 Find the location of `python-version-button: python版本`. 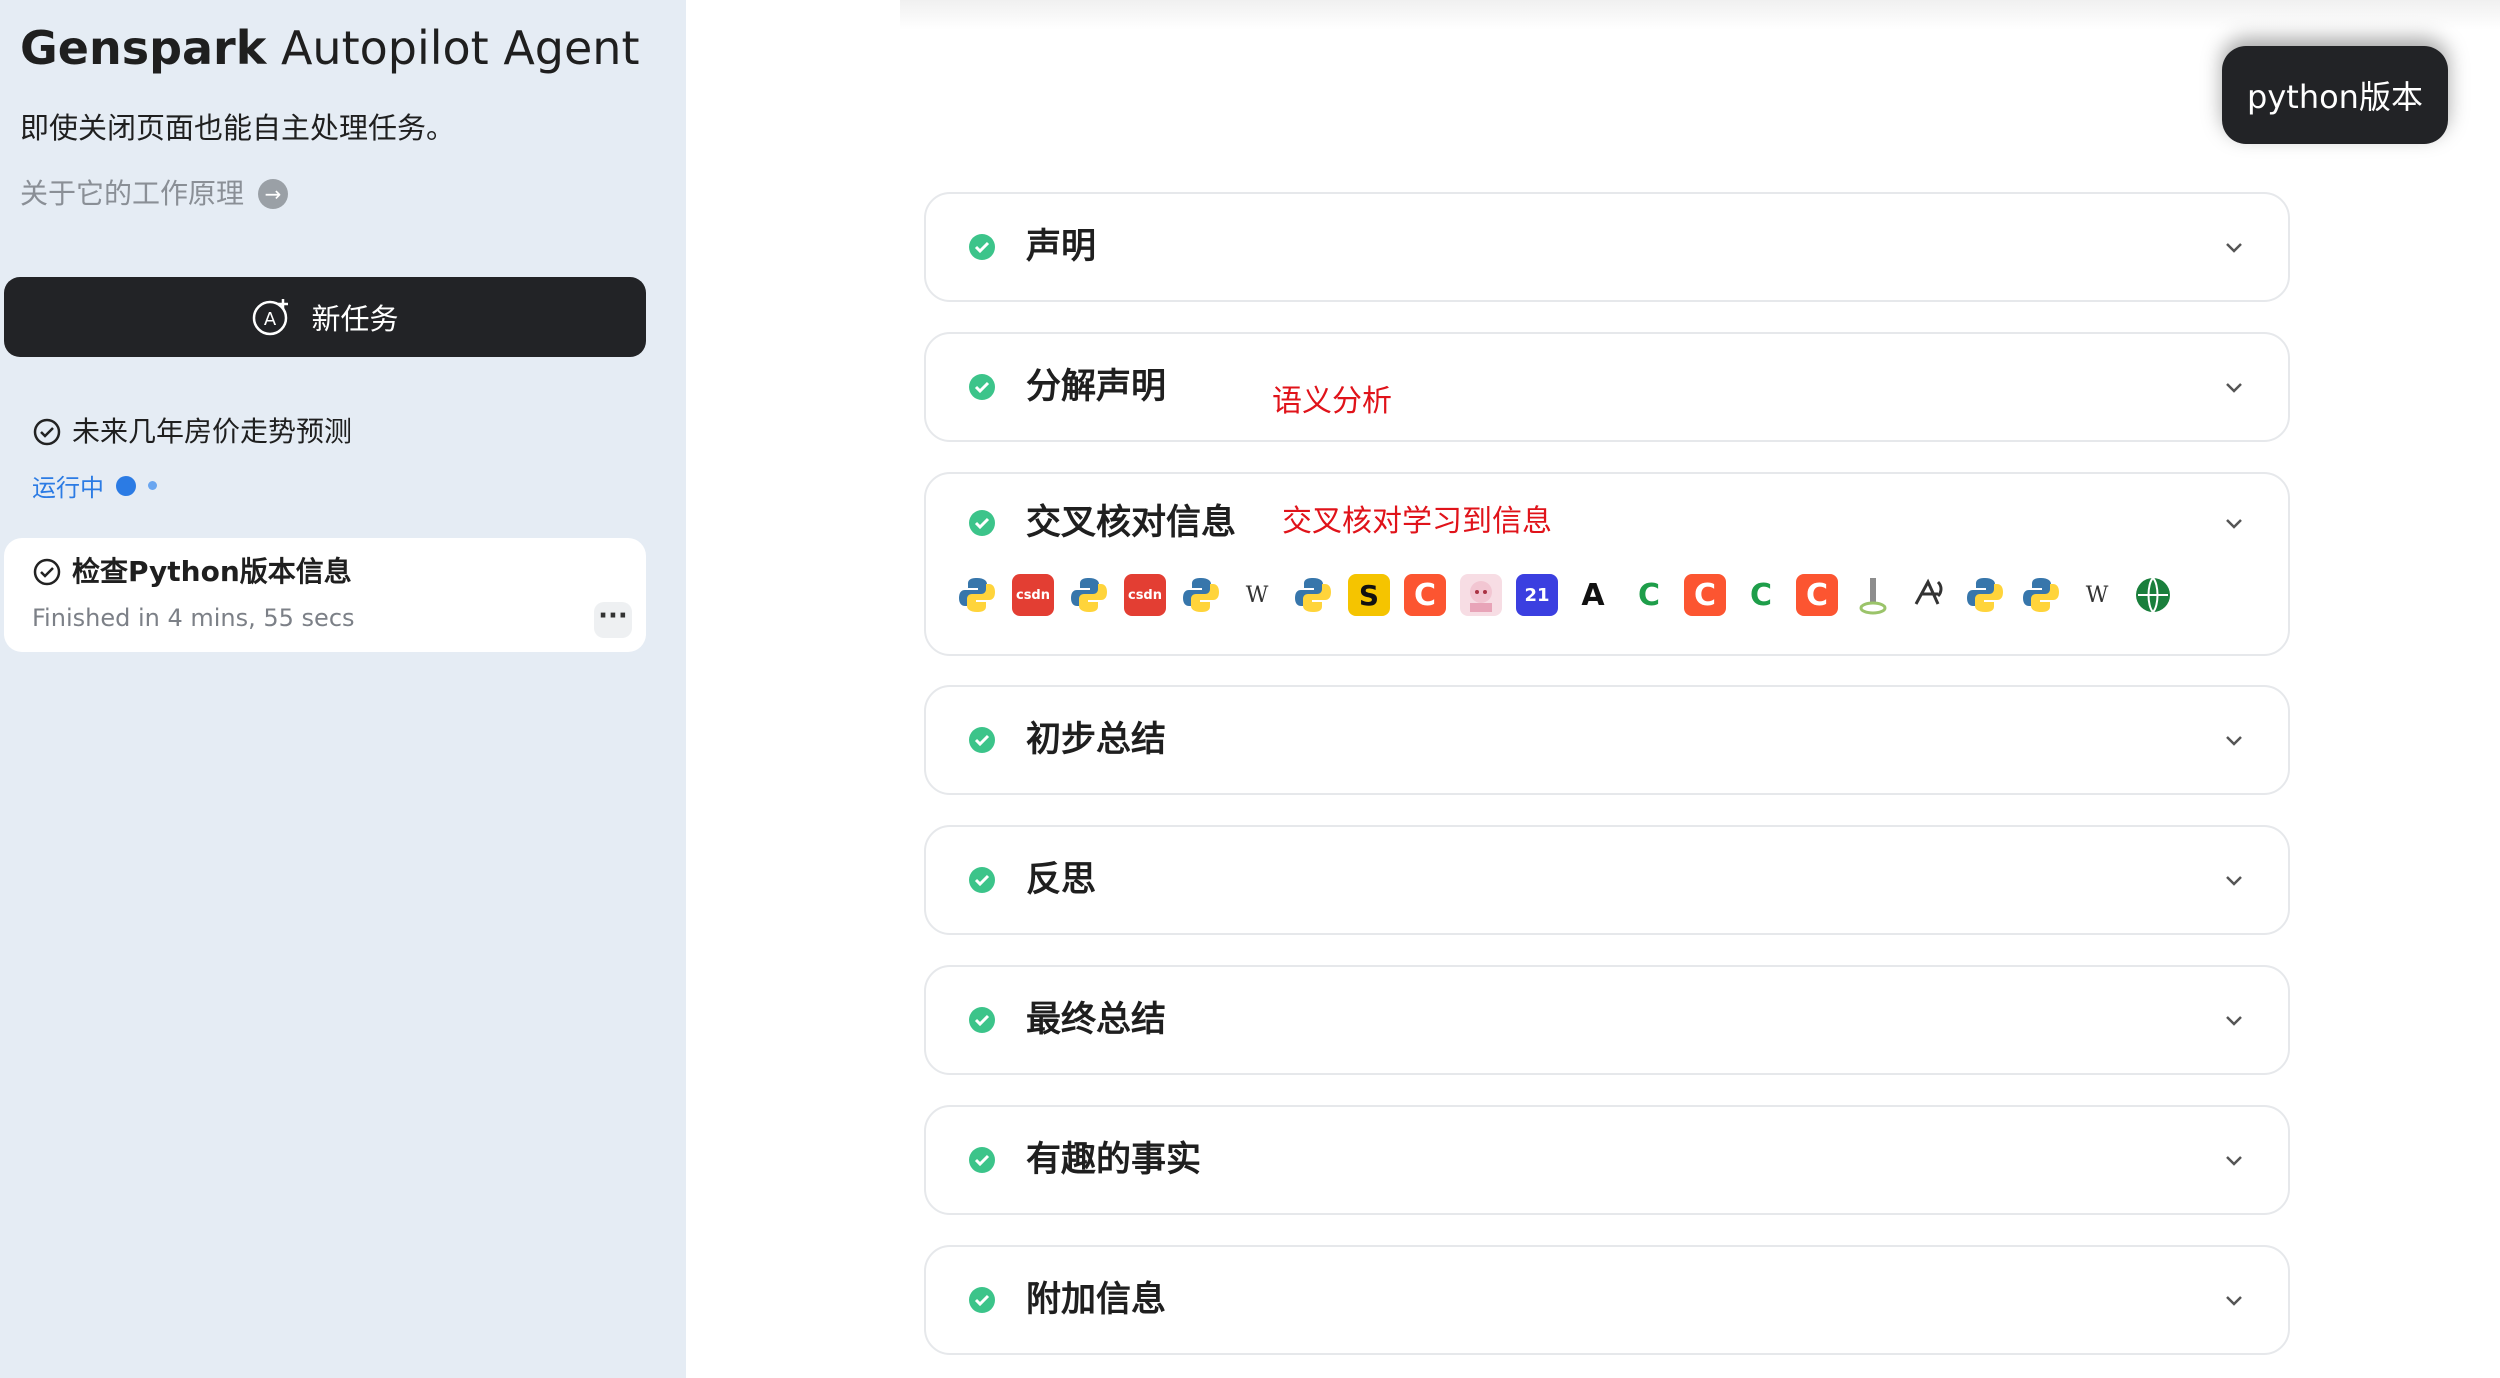

python-version-button: python版本 is located at coordinates (2335, 95).